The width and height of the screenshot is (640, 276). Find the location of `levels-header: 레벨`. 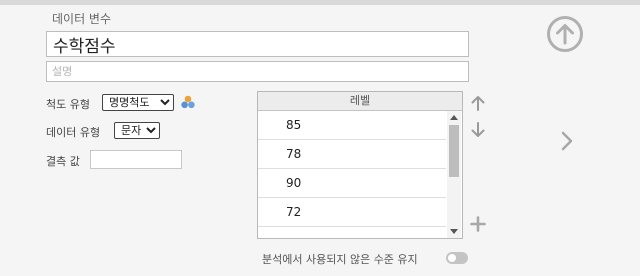

levels-header: 레벨 is located at coordinates (360, 101).